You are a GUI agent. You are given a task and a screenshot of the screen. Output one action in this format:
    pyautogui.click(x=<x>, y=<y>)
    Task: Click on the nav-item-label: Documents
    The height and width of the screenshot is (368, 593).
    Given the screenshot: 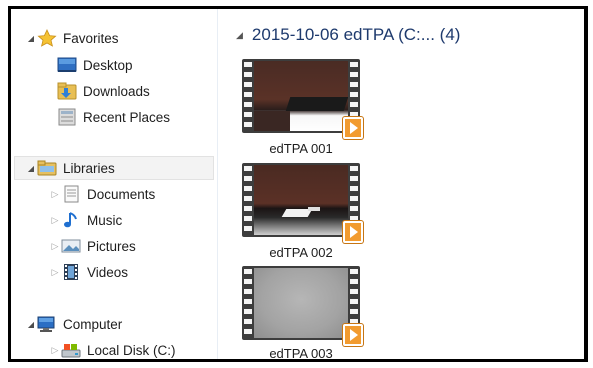 What is the action you would take?
    pyautogui.click(x=121, y=194)
    